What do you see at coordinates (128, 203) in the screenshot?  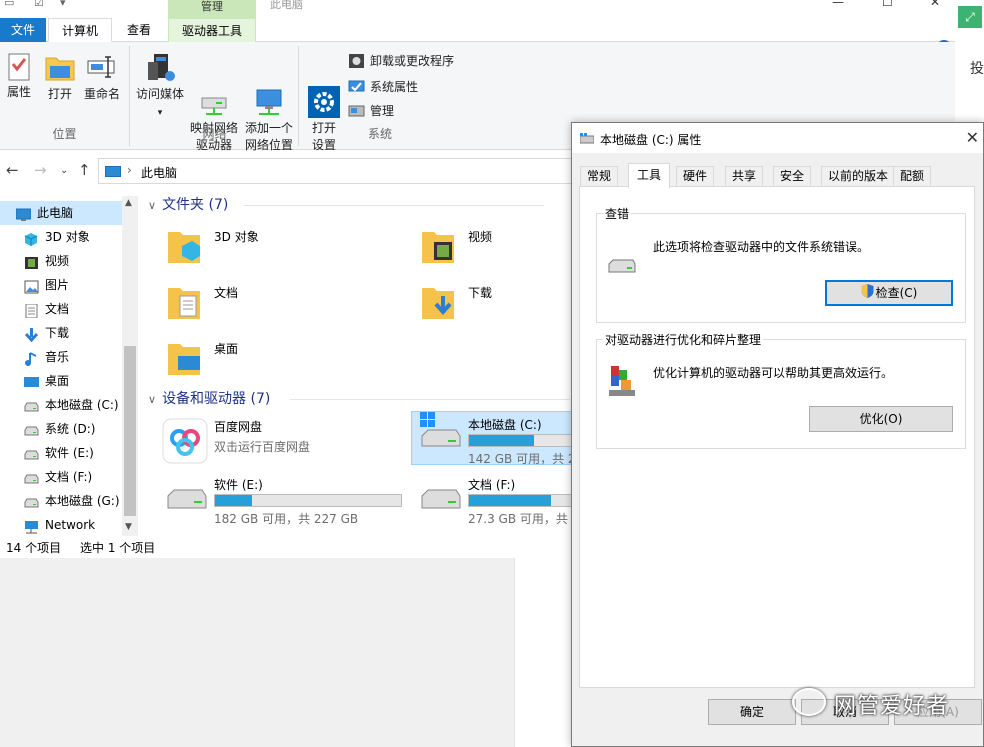 I see `scroll-up-icon: ▲` at bounding box center [128, 203].